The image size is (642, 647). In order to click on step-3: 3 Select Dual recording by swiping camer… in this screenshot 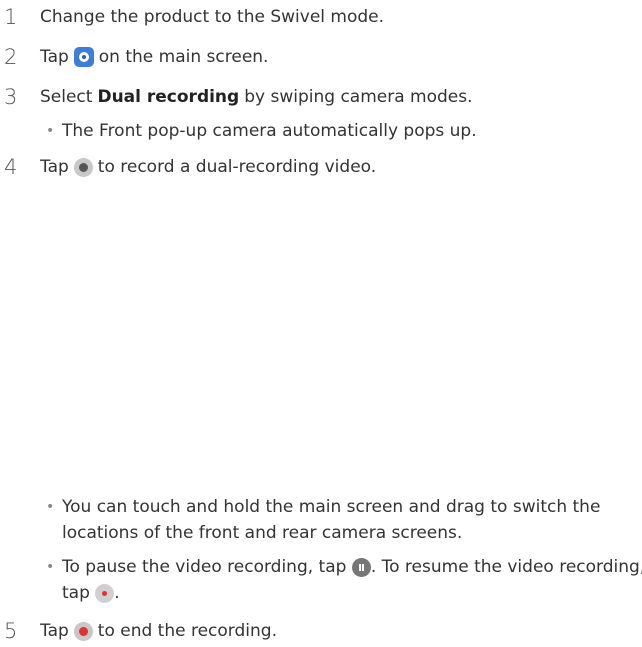, I will do `click(236, 97)`.